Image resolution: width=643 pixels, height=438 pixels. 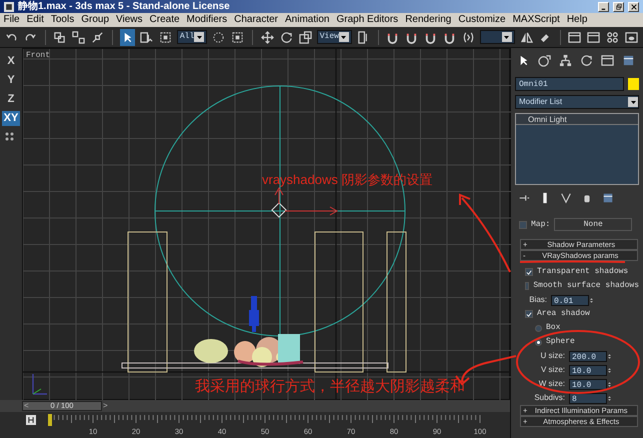 I want to click on radio-button, so click(x=538, y=328).